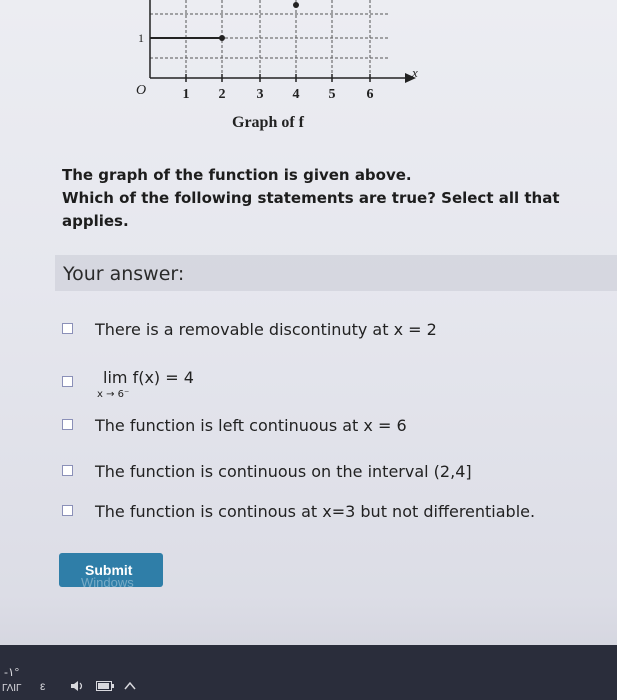 The width and height of the screenshot is (617, 700). I want to click on option-text: The function is left continuous at x = 6, so click(251, 425).